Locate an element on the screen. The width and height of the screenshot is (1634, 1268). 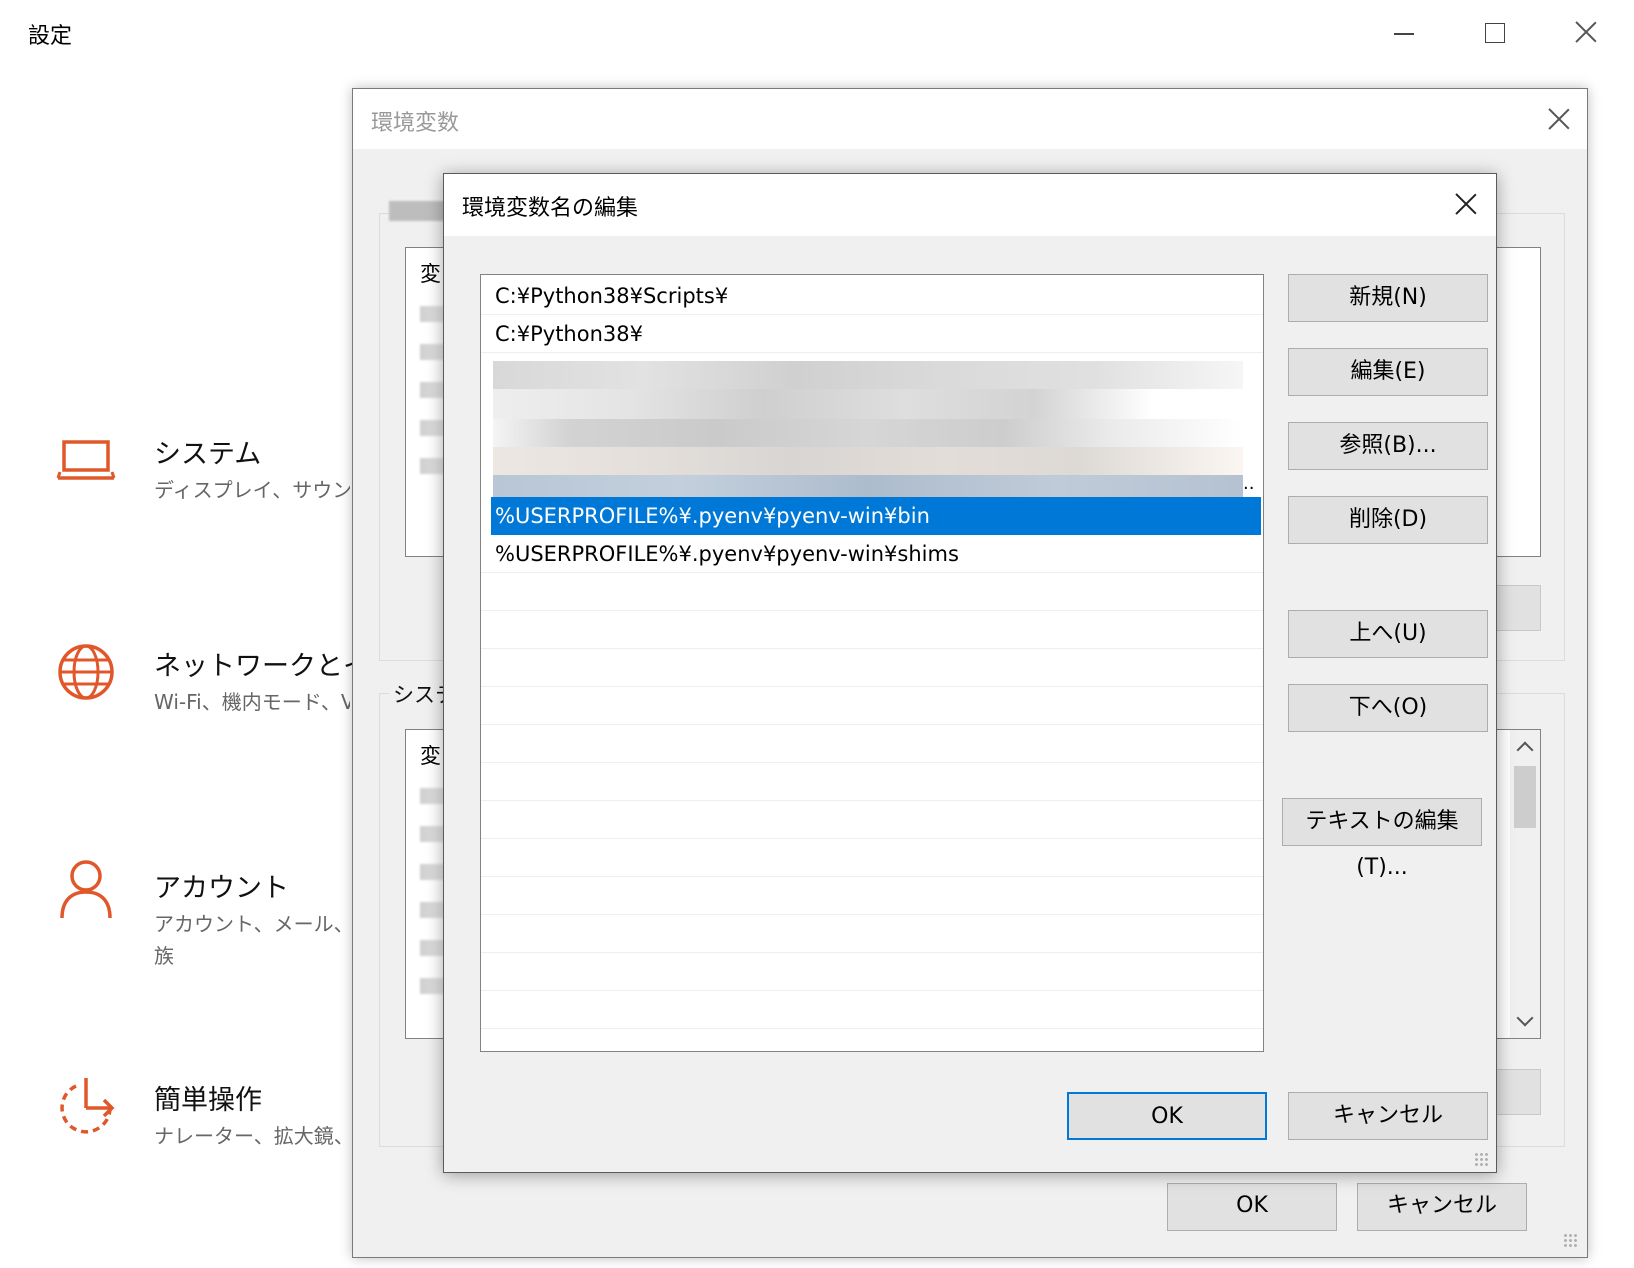
category-title: システム is located at coordinates (208, 454).